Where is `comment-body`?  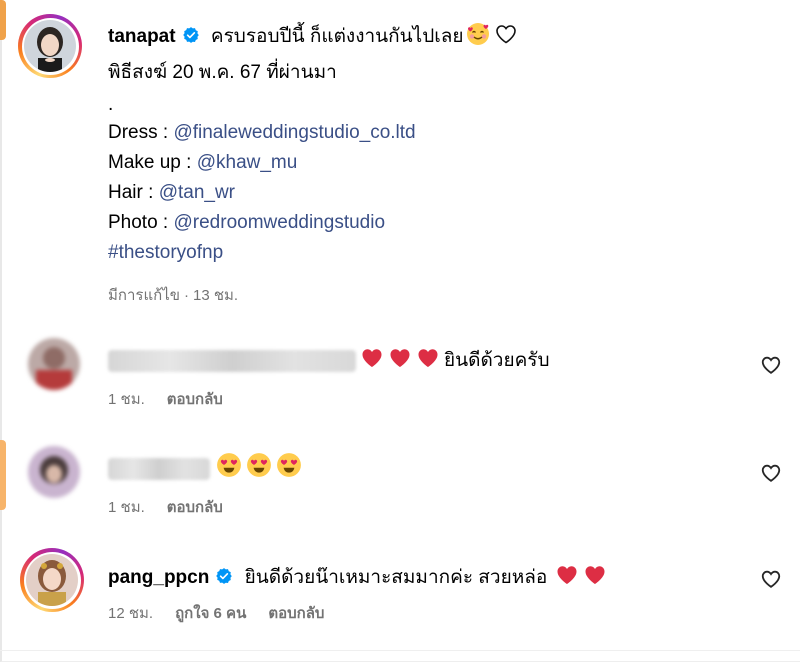
comment-body is located at coordinates (207, 468).